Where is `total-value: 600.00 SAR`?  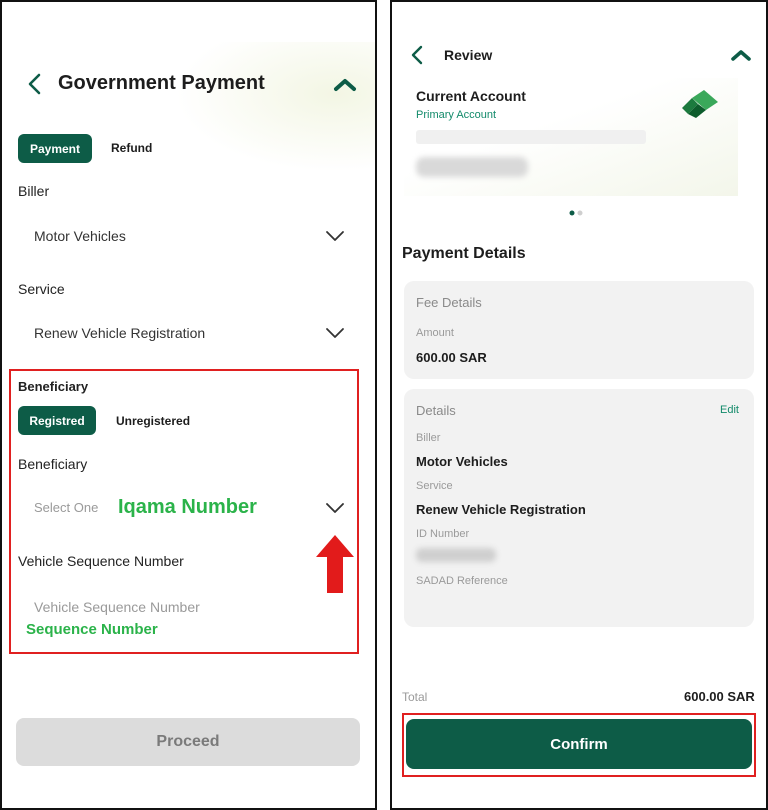 total-value: 600.00 SAR is located at coordinates (719, 696).